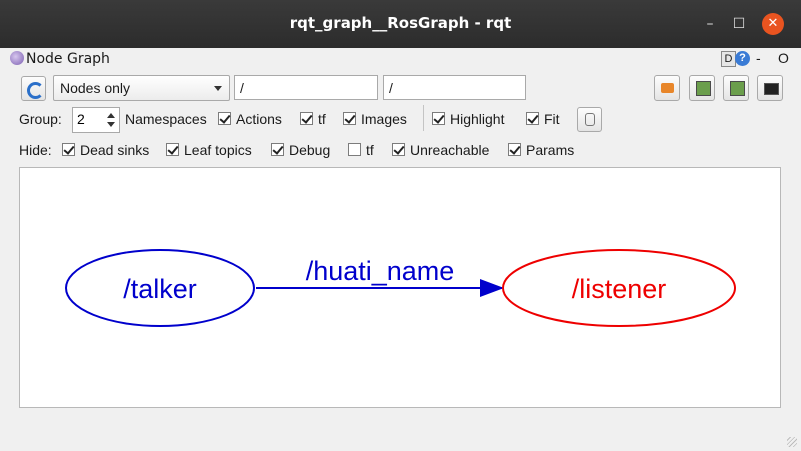 Image resolution: width=801 pixels, height=451 pixels. Describe the element at coordinates (306, 118) in the screenshot. I see `tf-group-checkbox` at that location.